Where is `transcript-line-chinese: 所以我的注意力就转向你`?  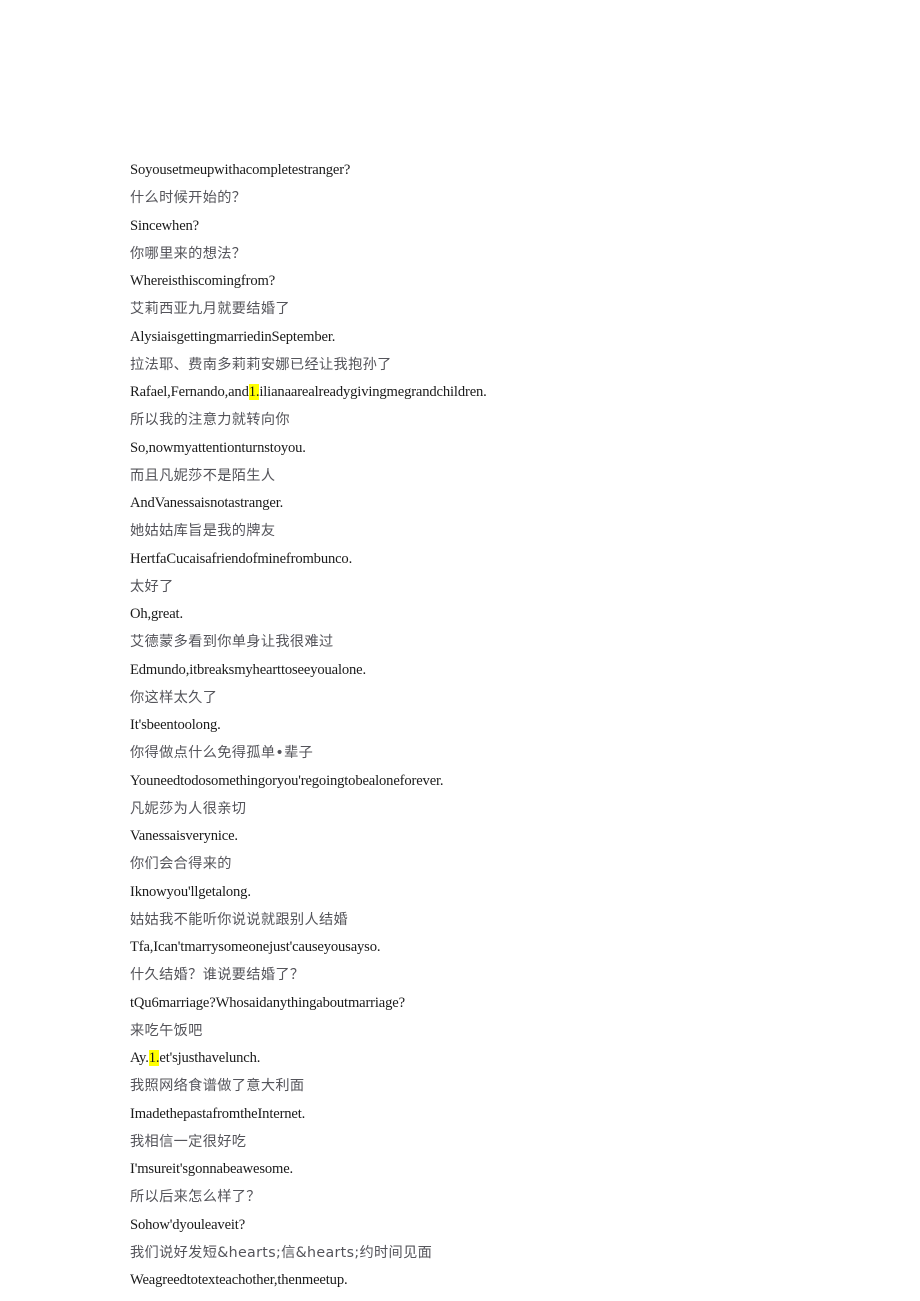
transcript-line-chinese: 所以我的注意力就转向你 is located at coordinates (210, 420).